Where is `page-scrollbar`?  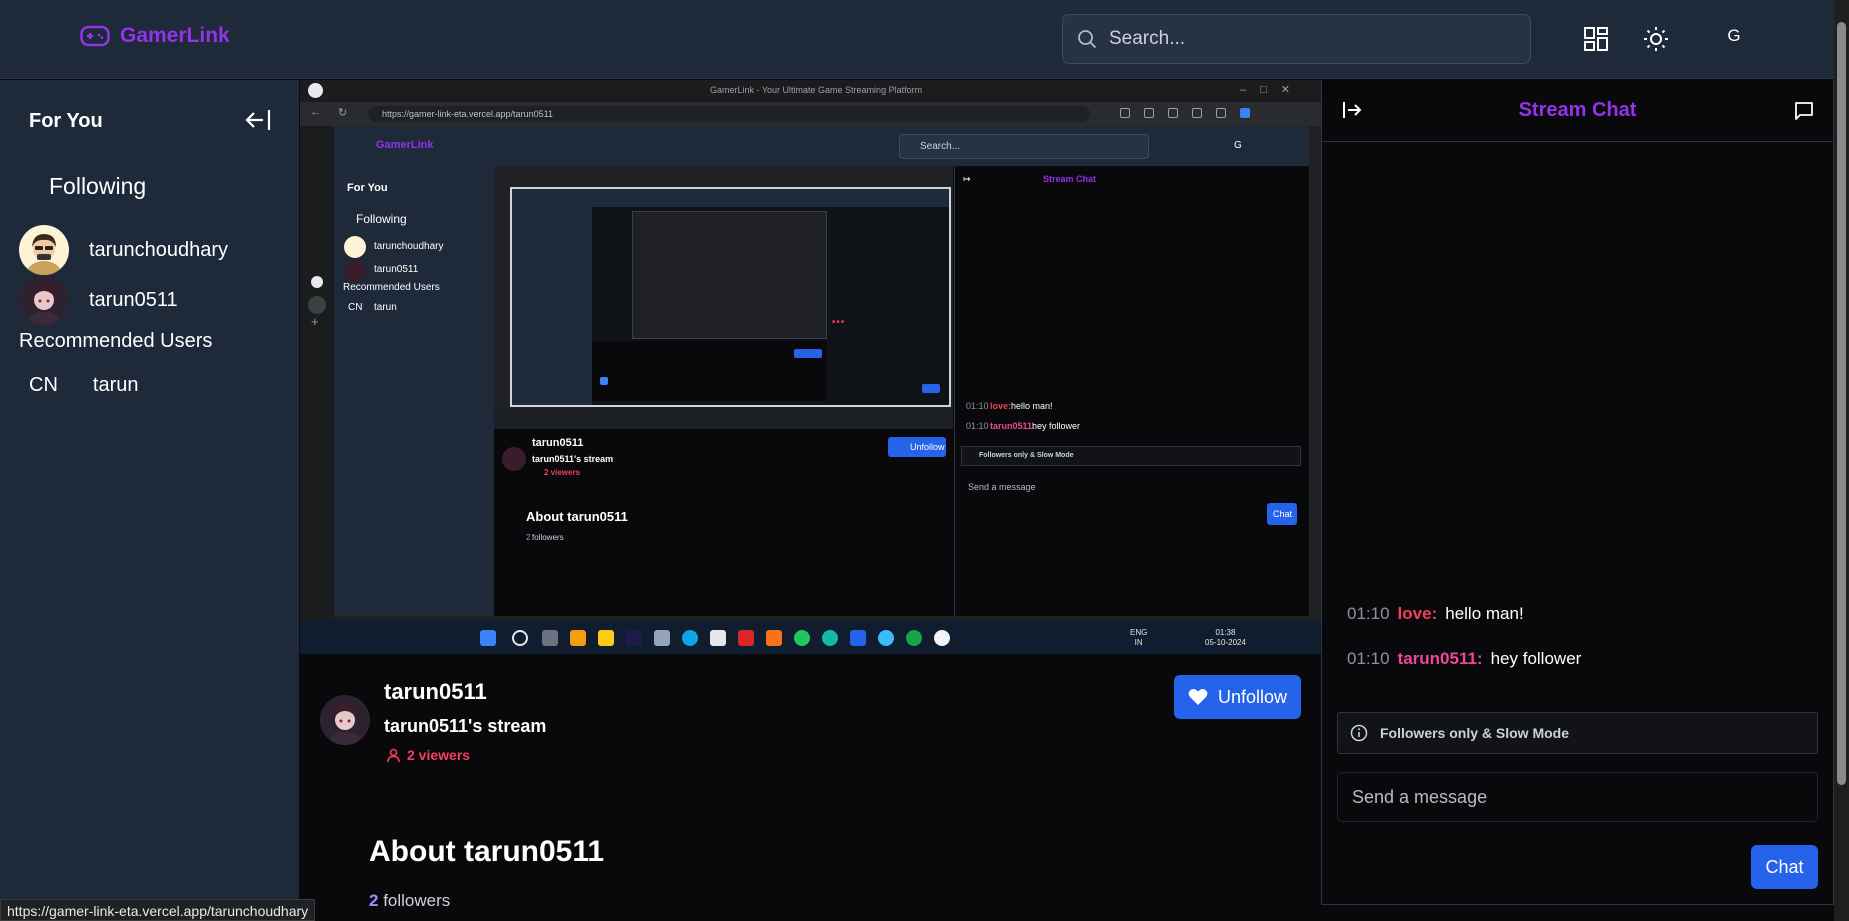 page-scrollbar is located at coordinates (1841, 460).